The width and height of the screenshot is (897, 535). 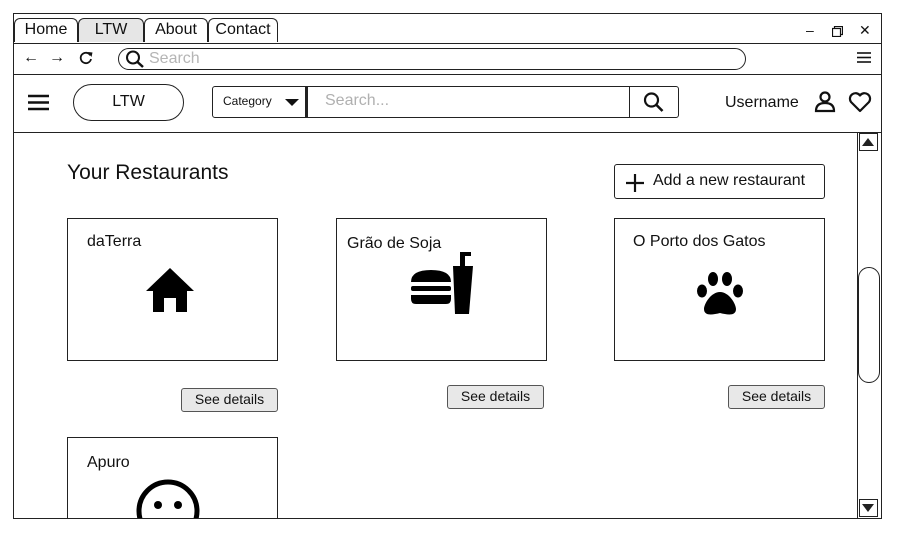 I want to click on close-icon: ✕, so click(x=865, y=30).